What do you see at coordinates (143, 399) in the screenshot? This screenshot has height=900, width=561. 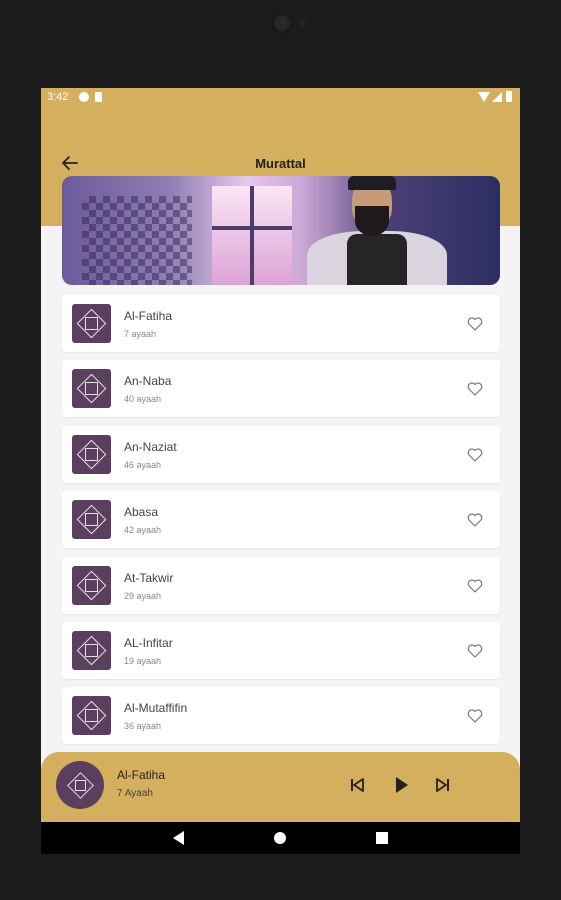 I see `surah-ayah-count: 40 ayaah` at bounding box center [143, 399].